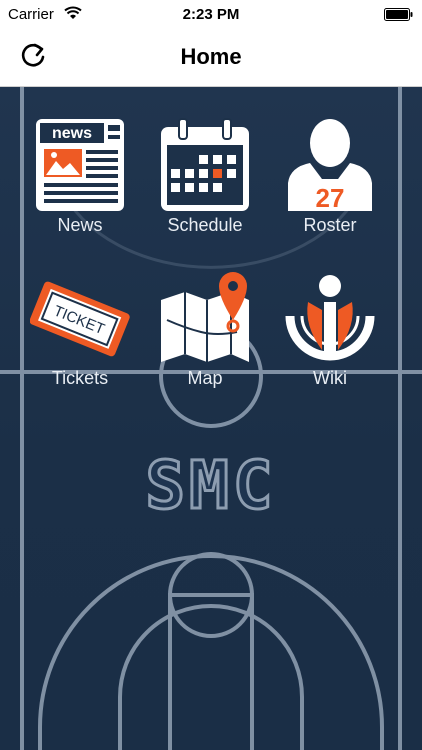  Describe the element at coordinates (330, 378) in the screenshot. I see `wiki-label: Wiki` at that location.